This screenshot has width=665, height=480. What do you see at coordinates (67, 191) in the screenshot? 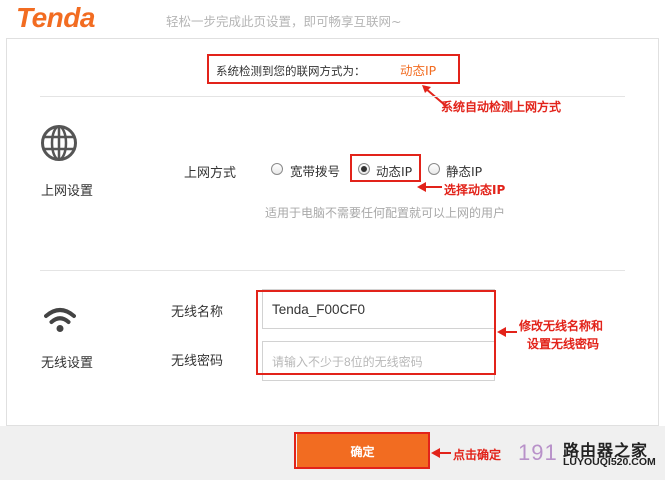
I see `internet-section-label: 上网设置` at bounding box center [67, 191].